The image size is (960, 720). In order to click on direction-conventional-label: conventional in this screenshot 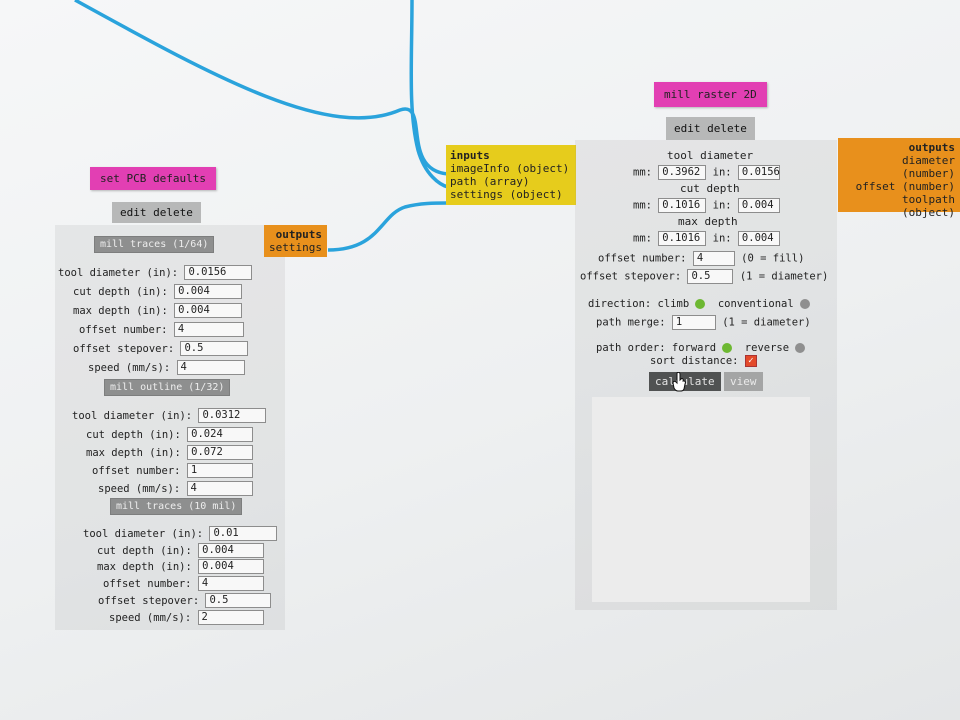, I will do `click(755, 304)`.